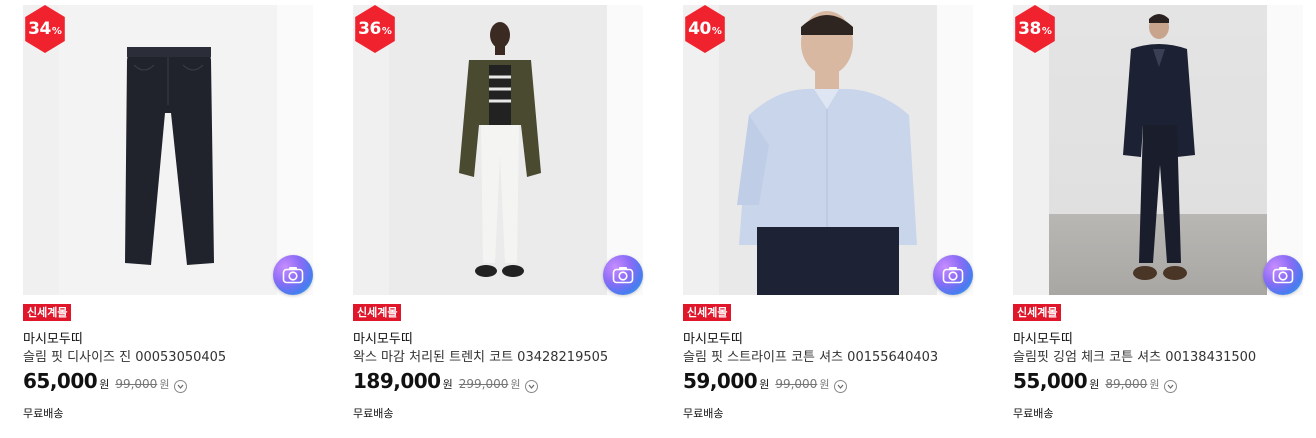 The image size is (1316, 438). What do you see at coordinates (60, 381) in the screenshot?
I see `sale-price: 65,000` at bounding box center [60, 381].